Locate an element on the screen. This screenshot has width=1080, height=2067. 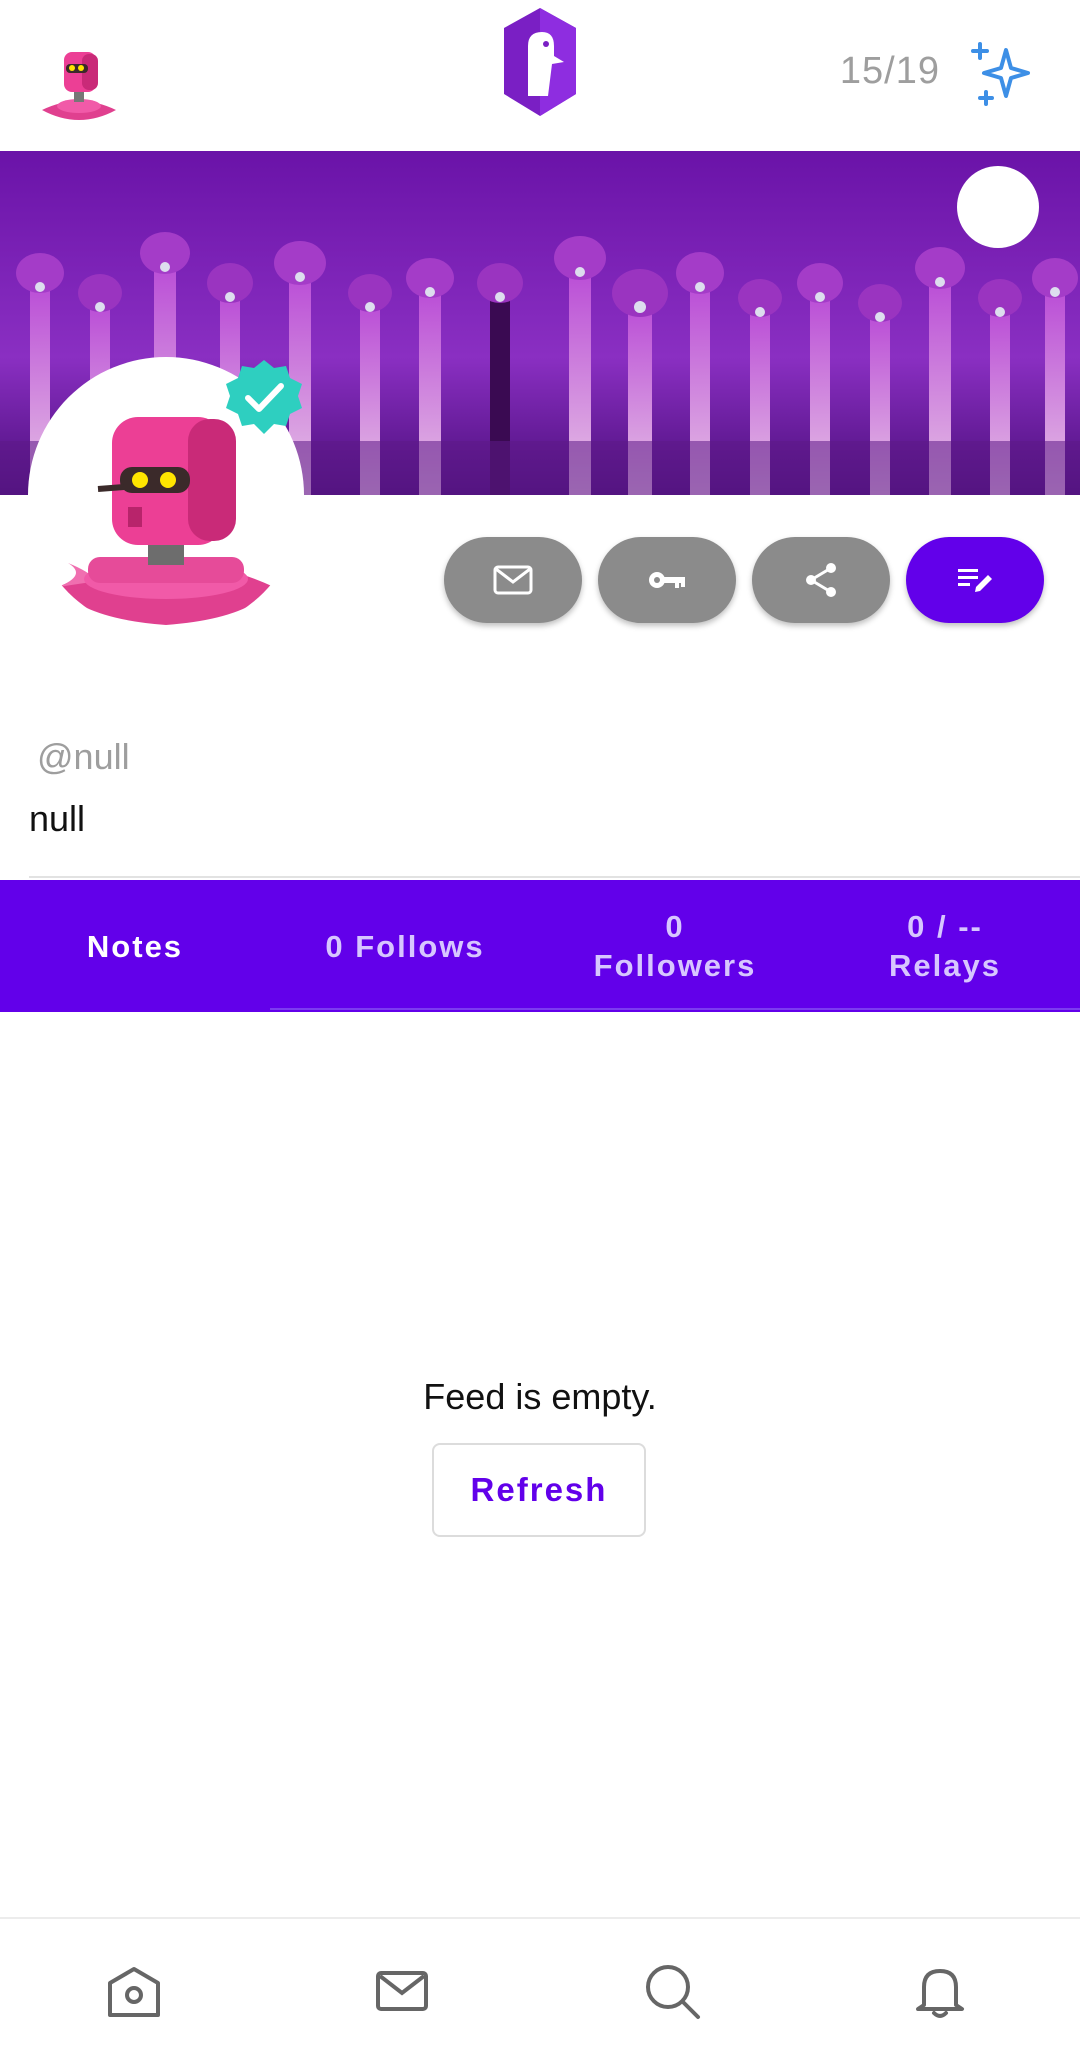
sparkle-icon is located at coordinates (1003, 75).